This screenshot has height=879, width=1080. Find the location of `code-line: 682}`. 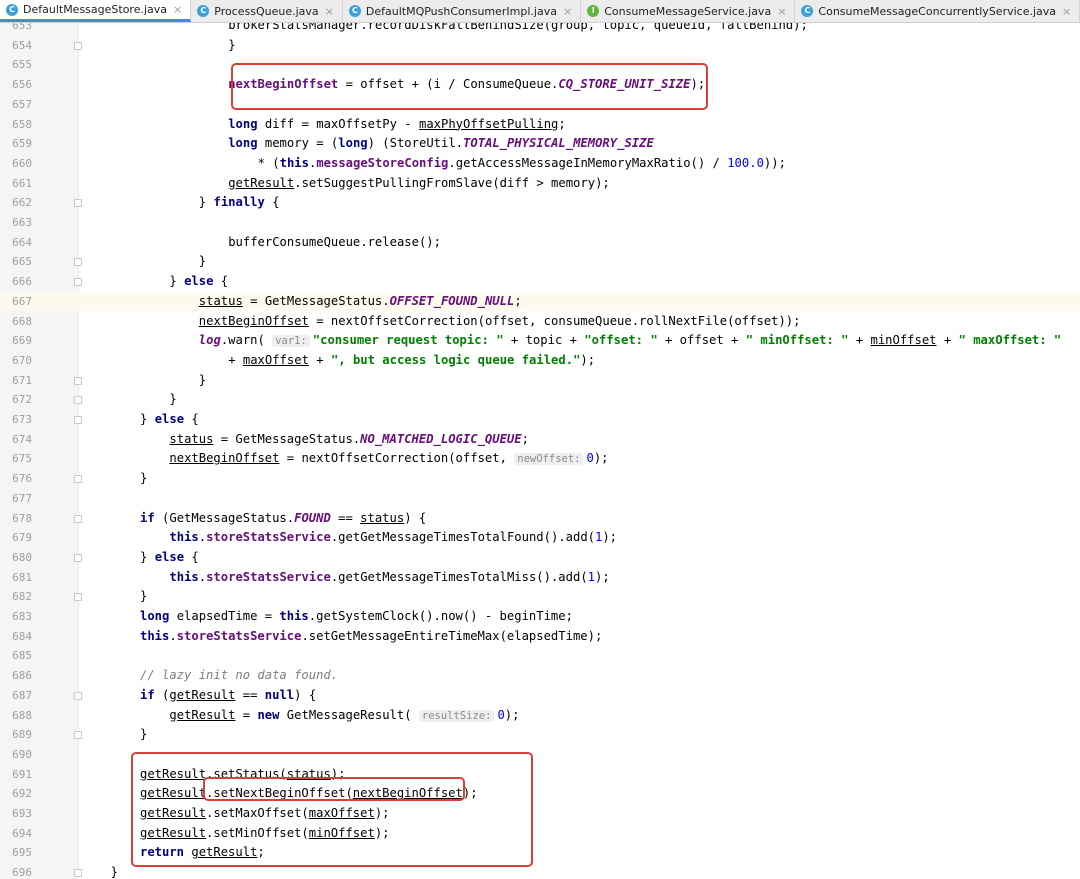

code-line: 682} is located at coordinates (540, 597).